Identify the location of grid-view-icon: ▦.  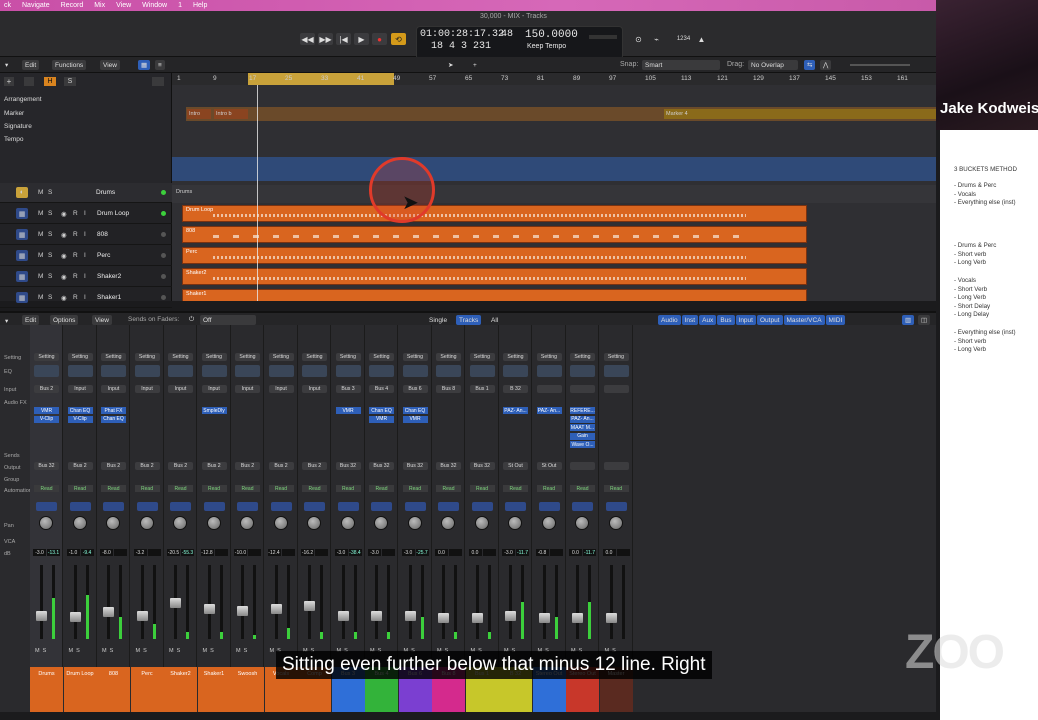
(144, 65).